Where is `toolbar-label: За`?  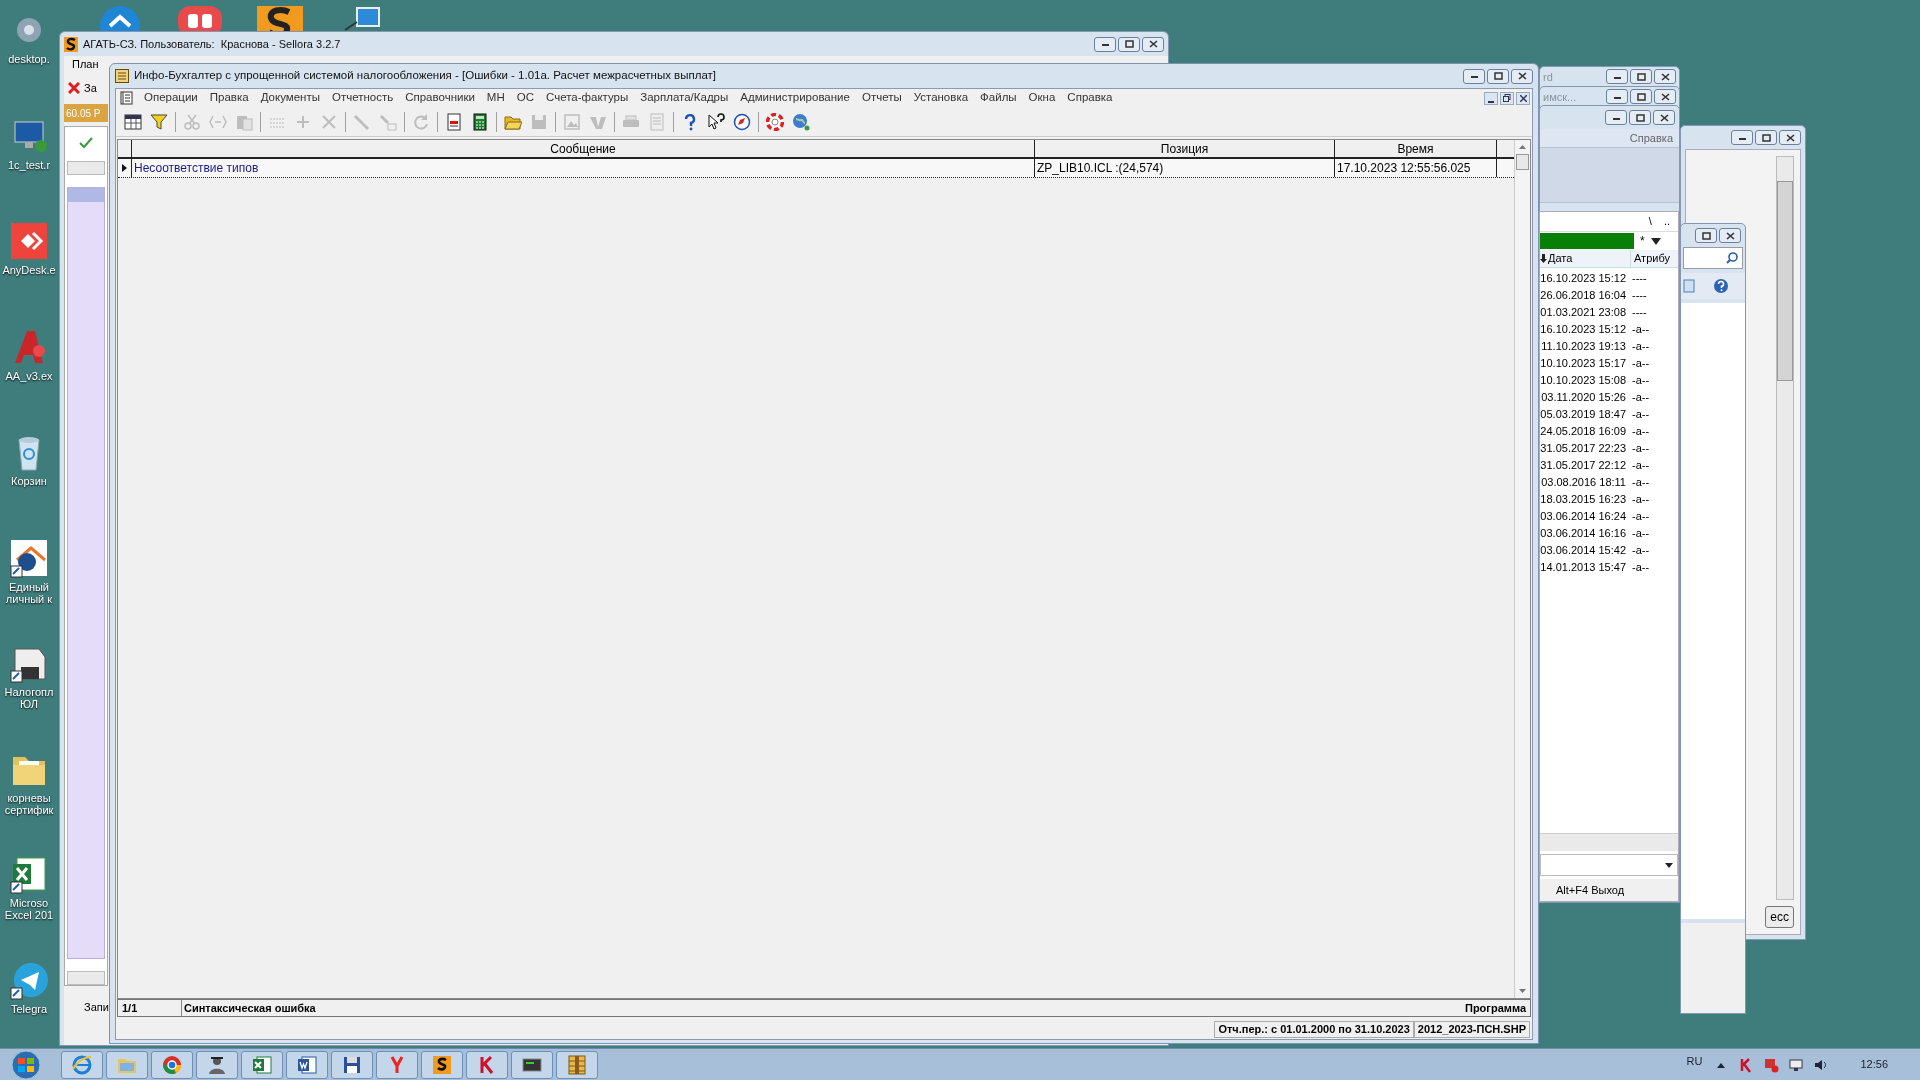
toolbar-label: За is located at coordinates (90, 88).